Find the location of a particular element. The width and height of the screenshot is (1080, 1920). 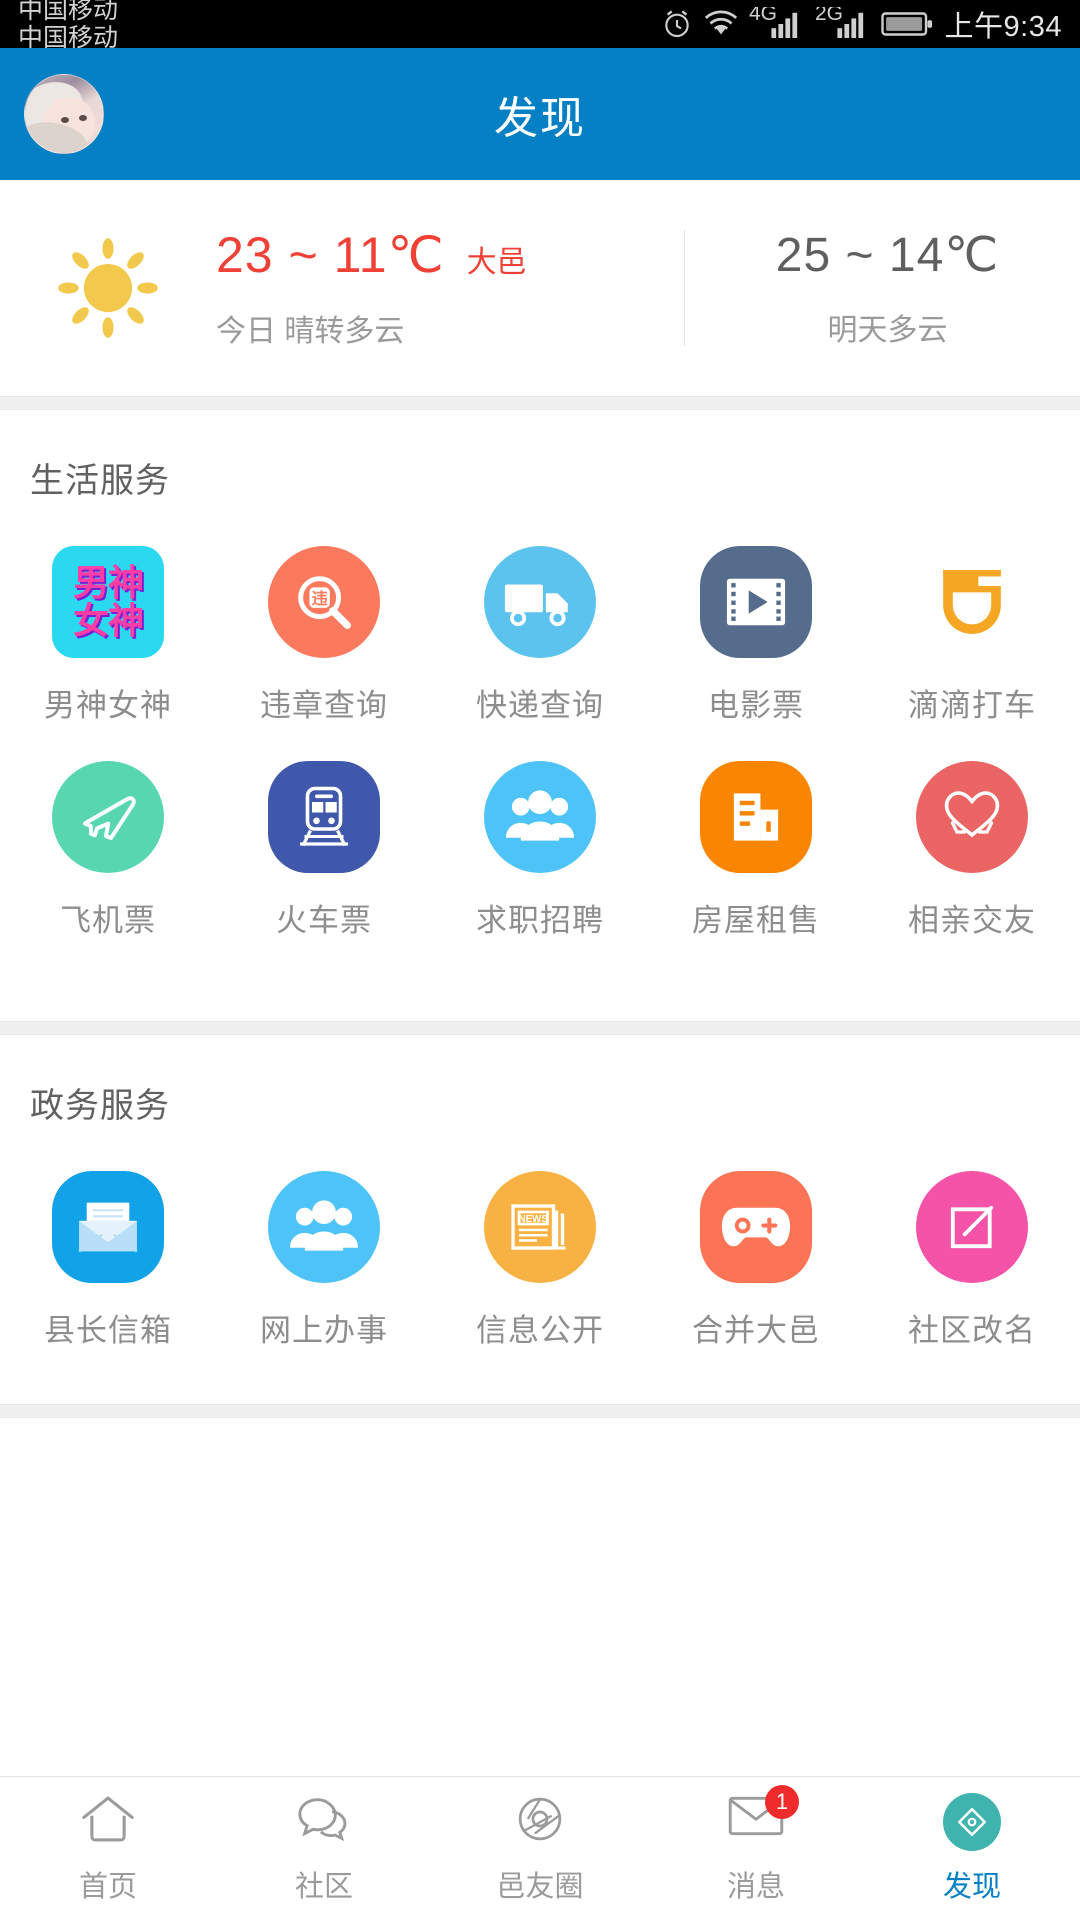

edit-square-icon is located at coordinates (972, 1227).